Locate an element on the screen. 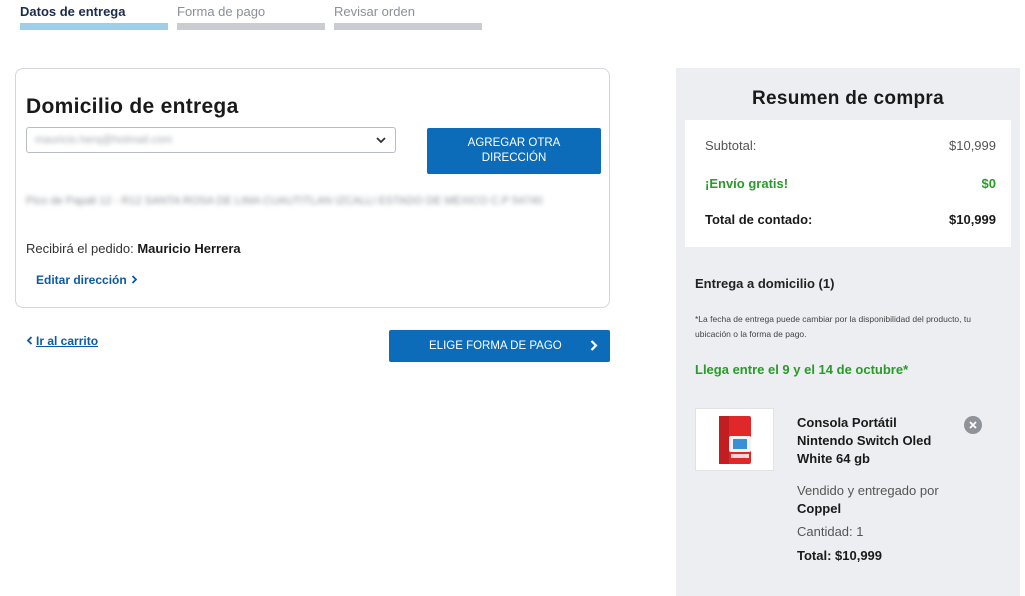  remove-item-button is located at coordinates (973, 425).